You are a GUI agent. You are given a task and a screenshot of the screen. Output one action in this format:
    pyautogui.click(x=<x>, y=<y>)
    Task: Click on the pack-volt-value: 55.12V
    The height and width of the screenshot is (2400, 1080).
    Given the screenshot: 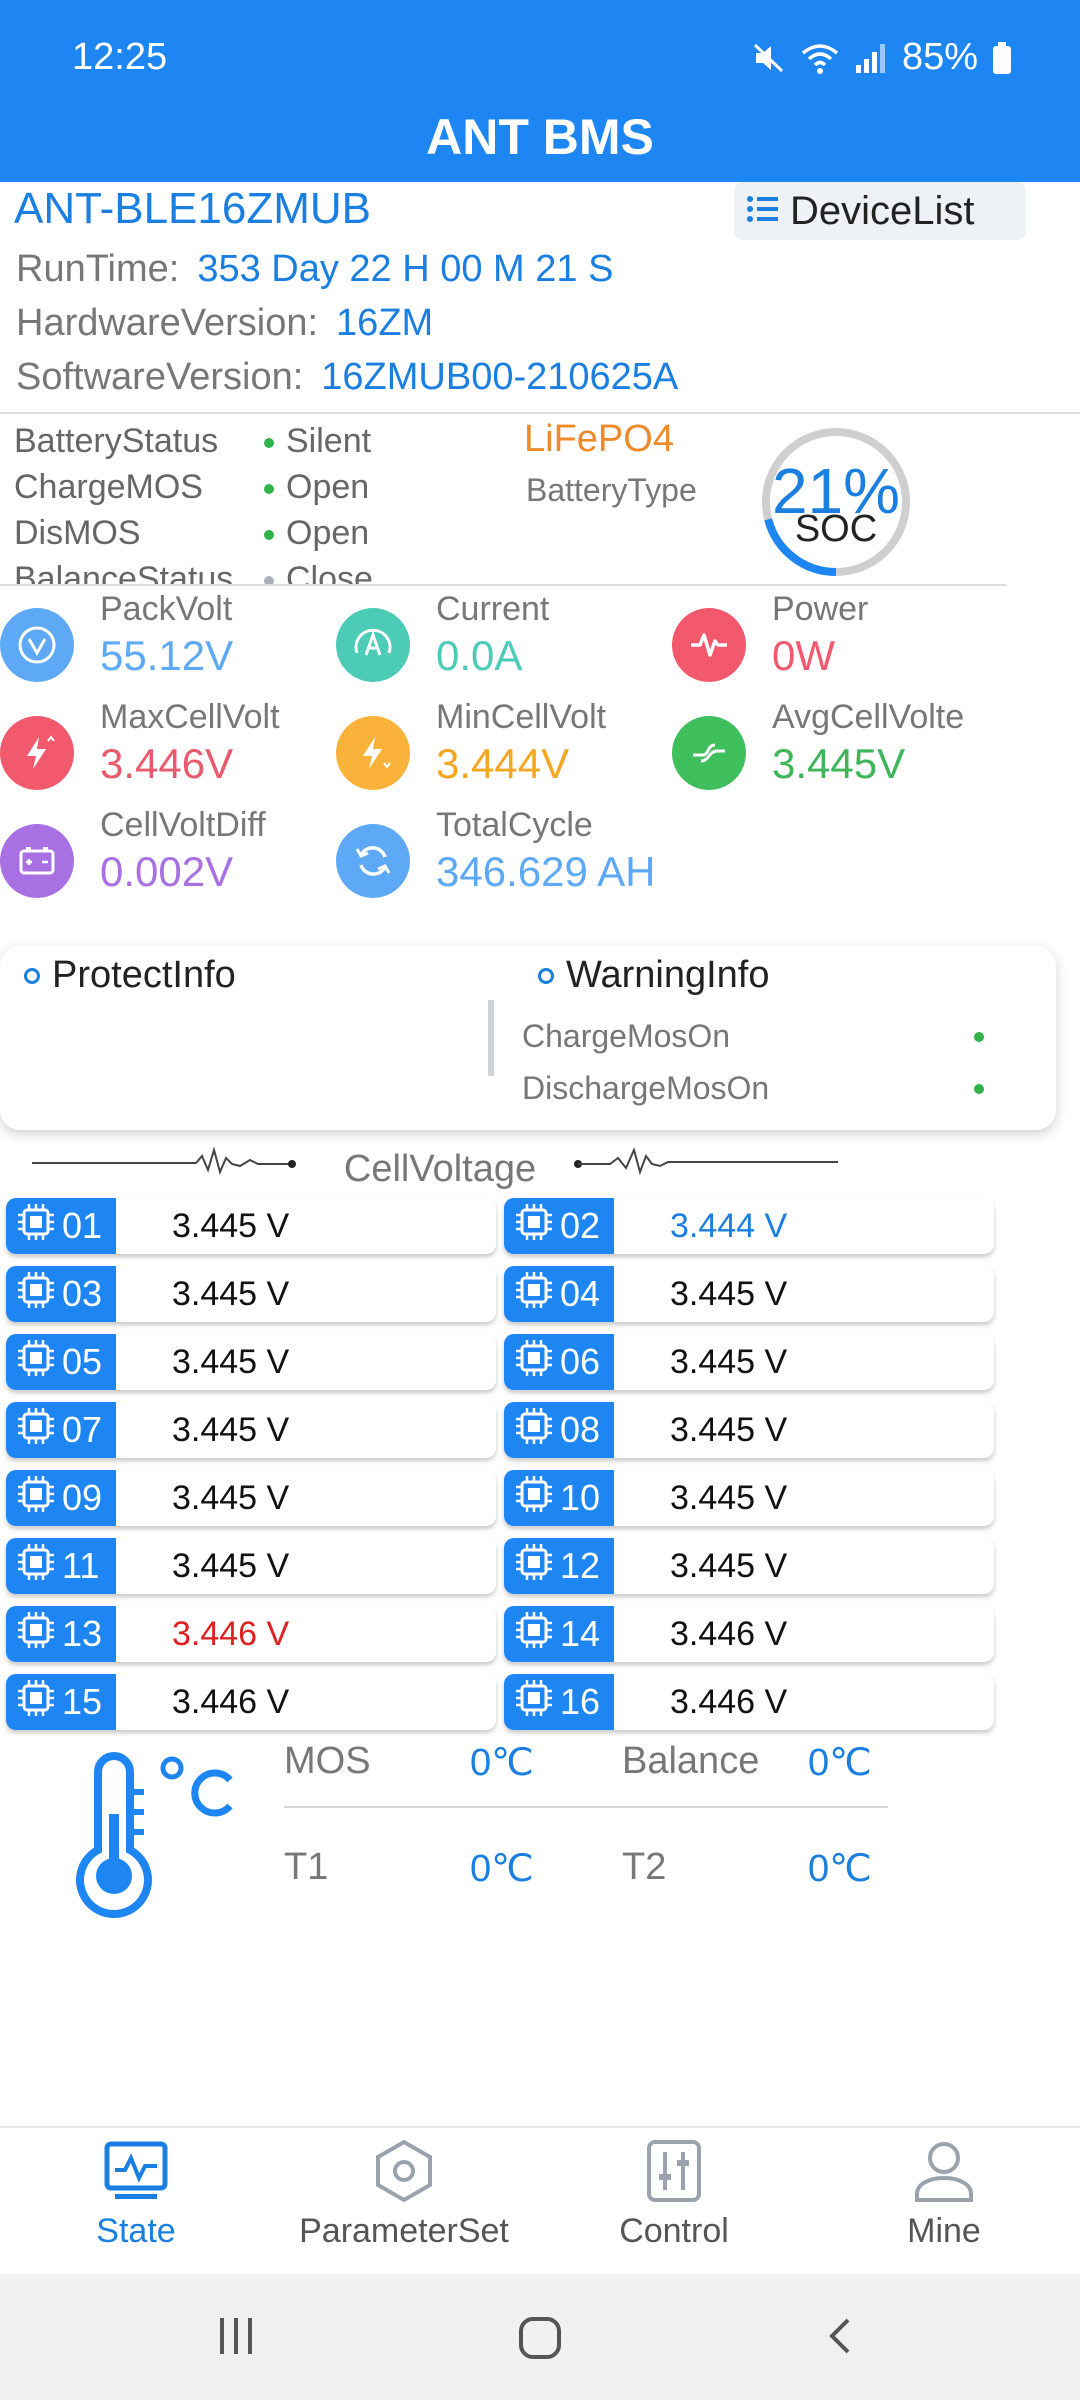 What is the action you would take?
    pyautogui.click(x=167, y=655)
    